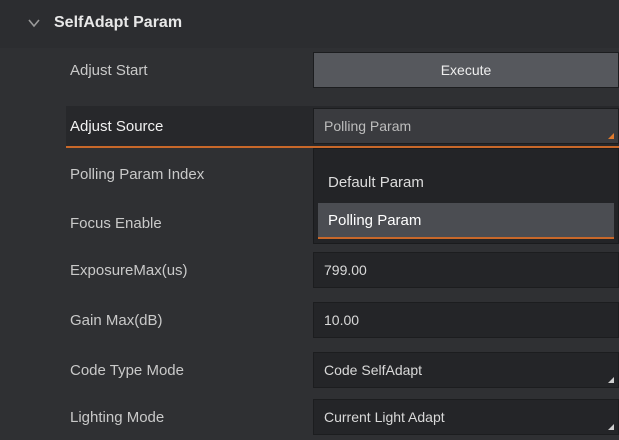 The height and width of the screenshot is (440, 619). Describe the element at coordinates (466, 417) in the screenshot. I see `lighting-mode-select: Current Light Adapt` at that location.